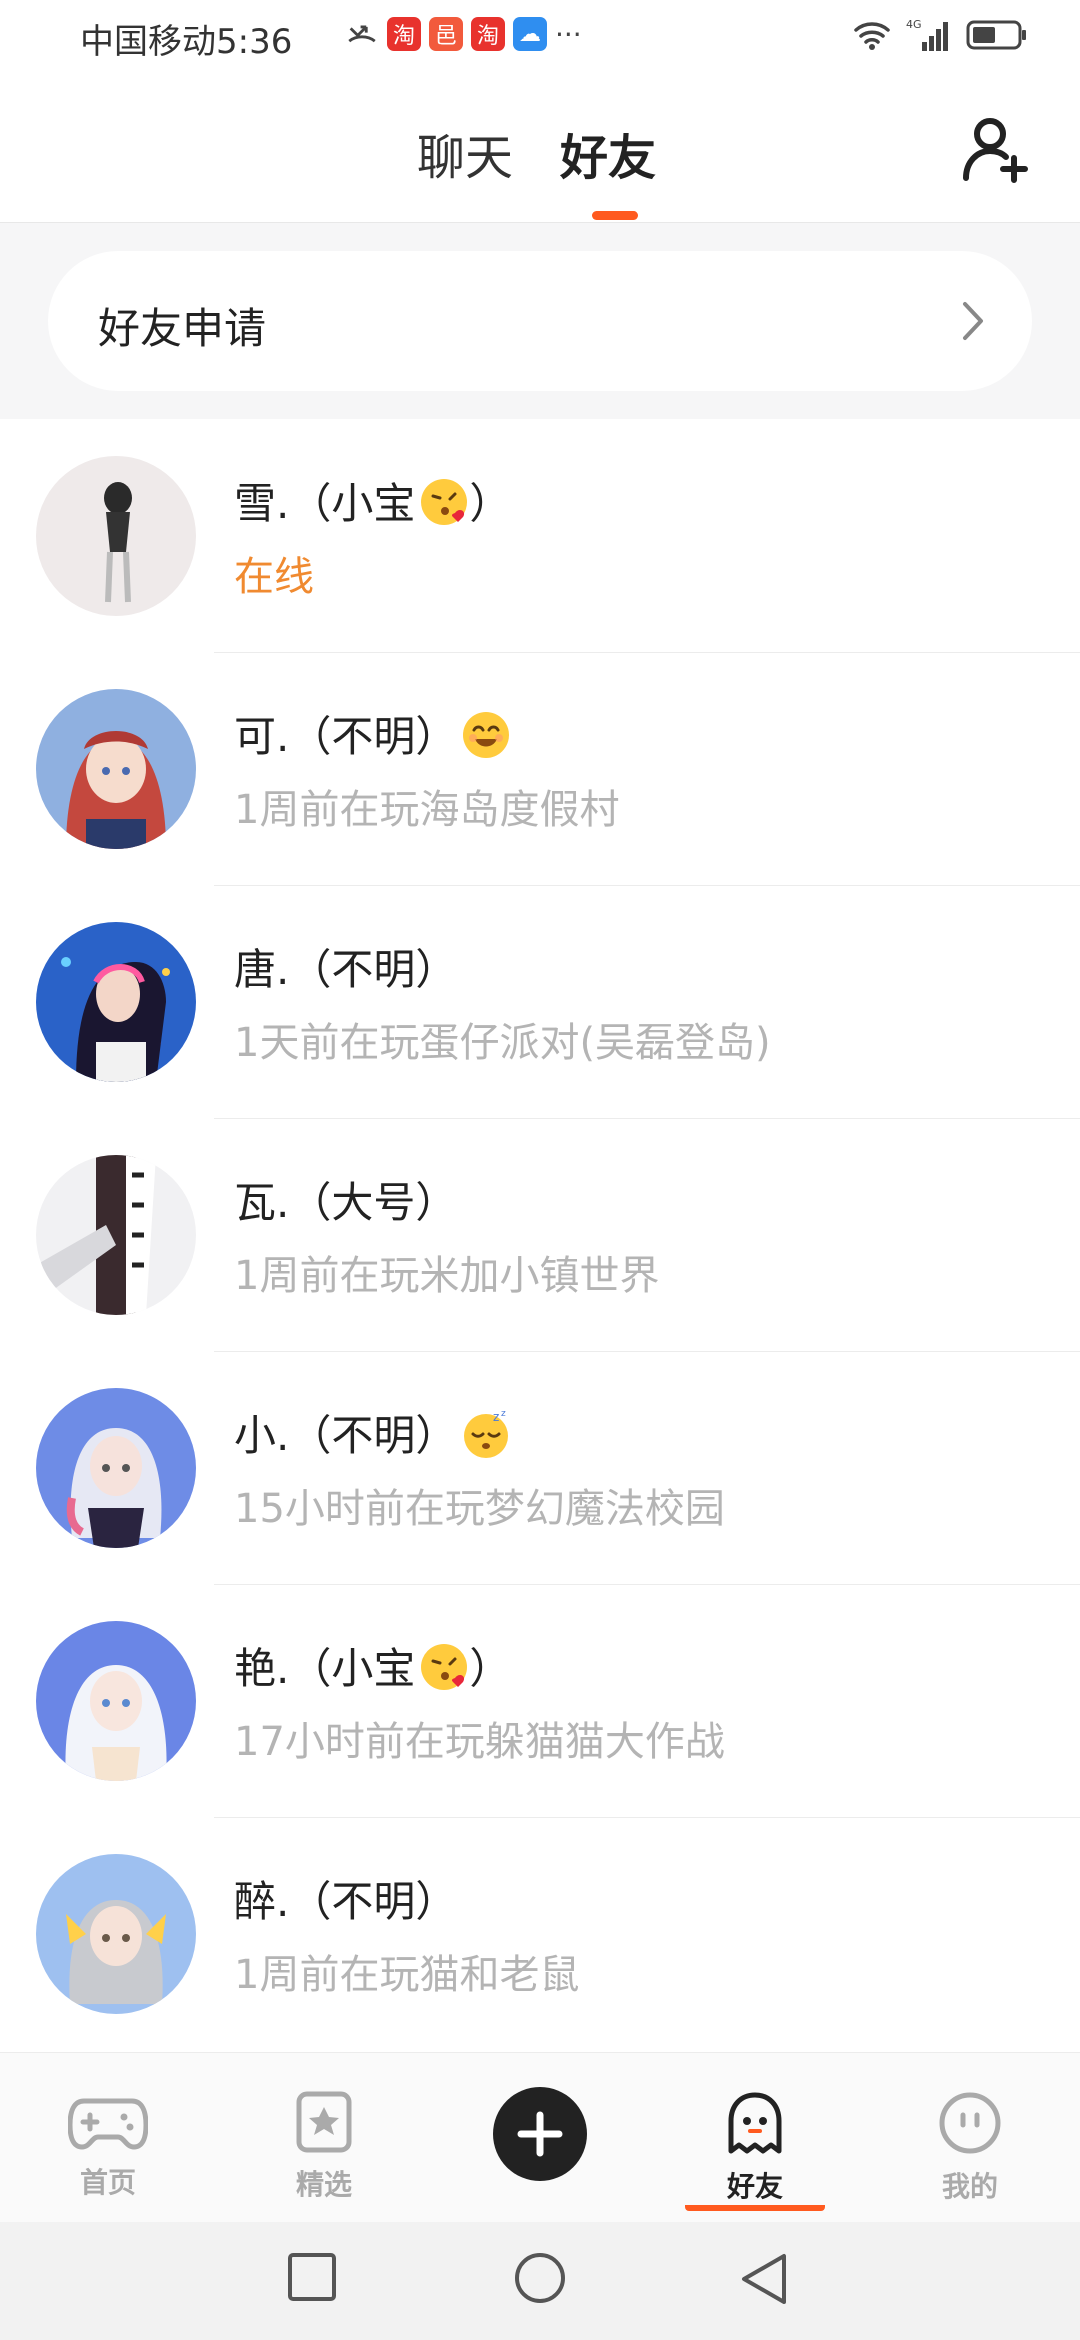  What do you see at coordinates (755, 2188) in the screenshot?
I see `nav-friends-label: 好友` at bounding box center [755, 2188].